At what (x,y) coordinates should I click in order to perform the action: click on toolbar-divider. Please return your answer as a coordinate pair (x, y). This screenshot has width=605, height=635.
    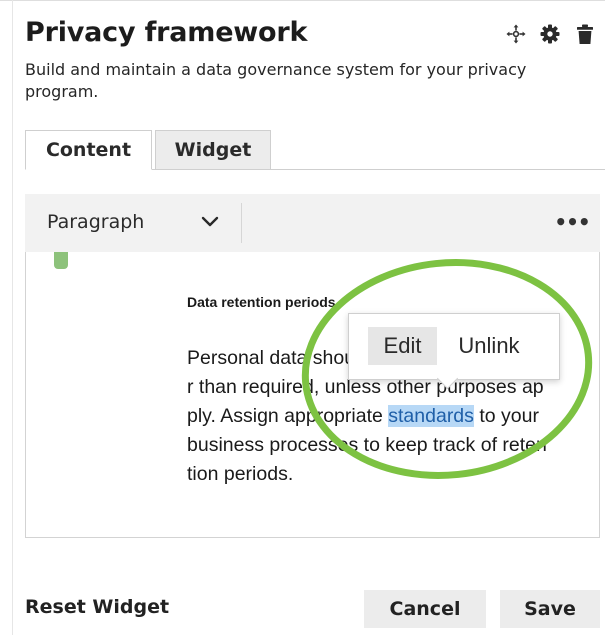
    Looking at the image, I should click on (241, 223).